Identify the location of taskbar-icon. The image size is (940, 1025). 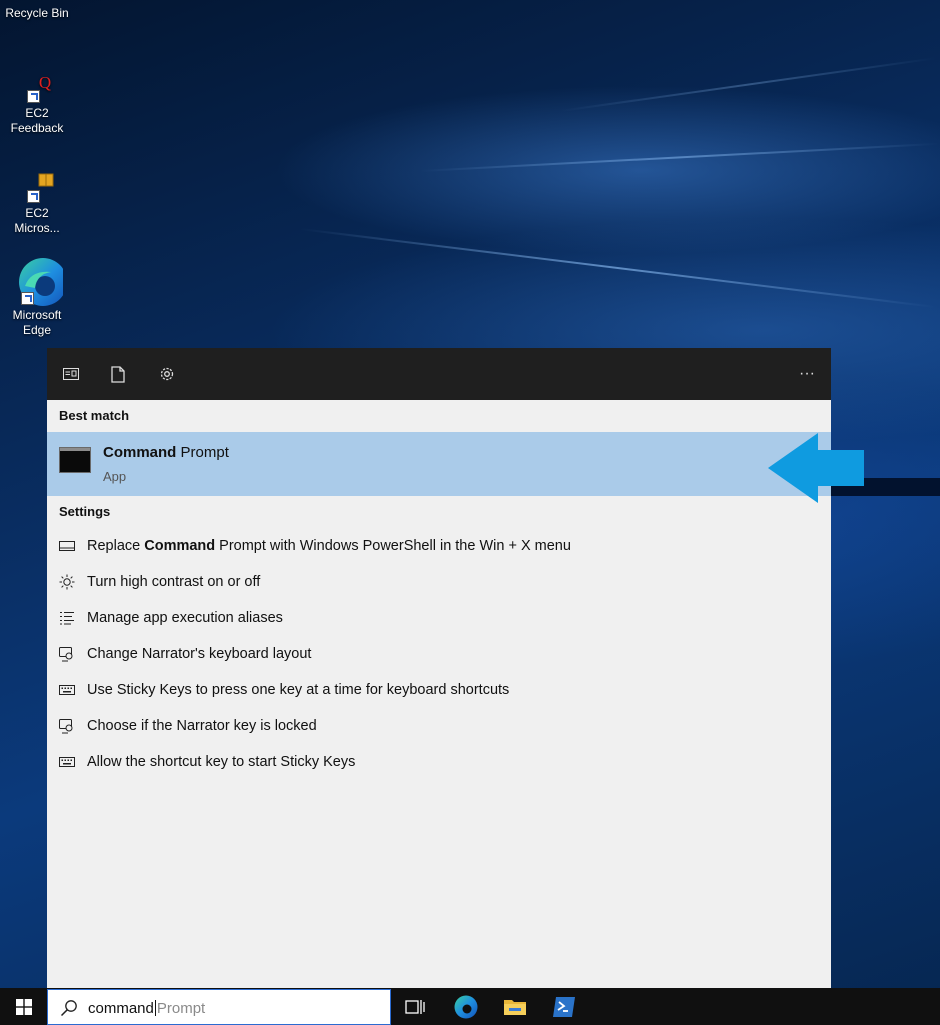
(67, 546).